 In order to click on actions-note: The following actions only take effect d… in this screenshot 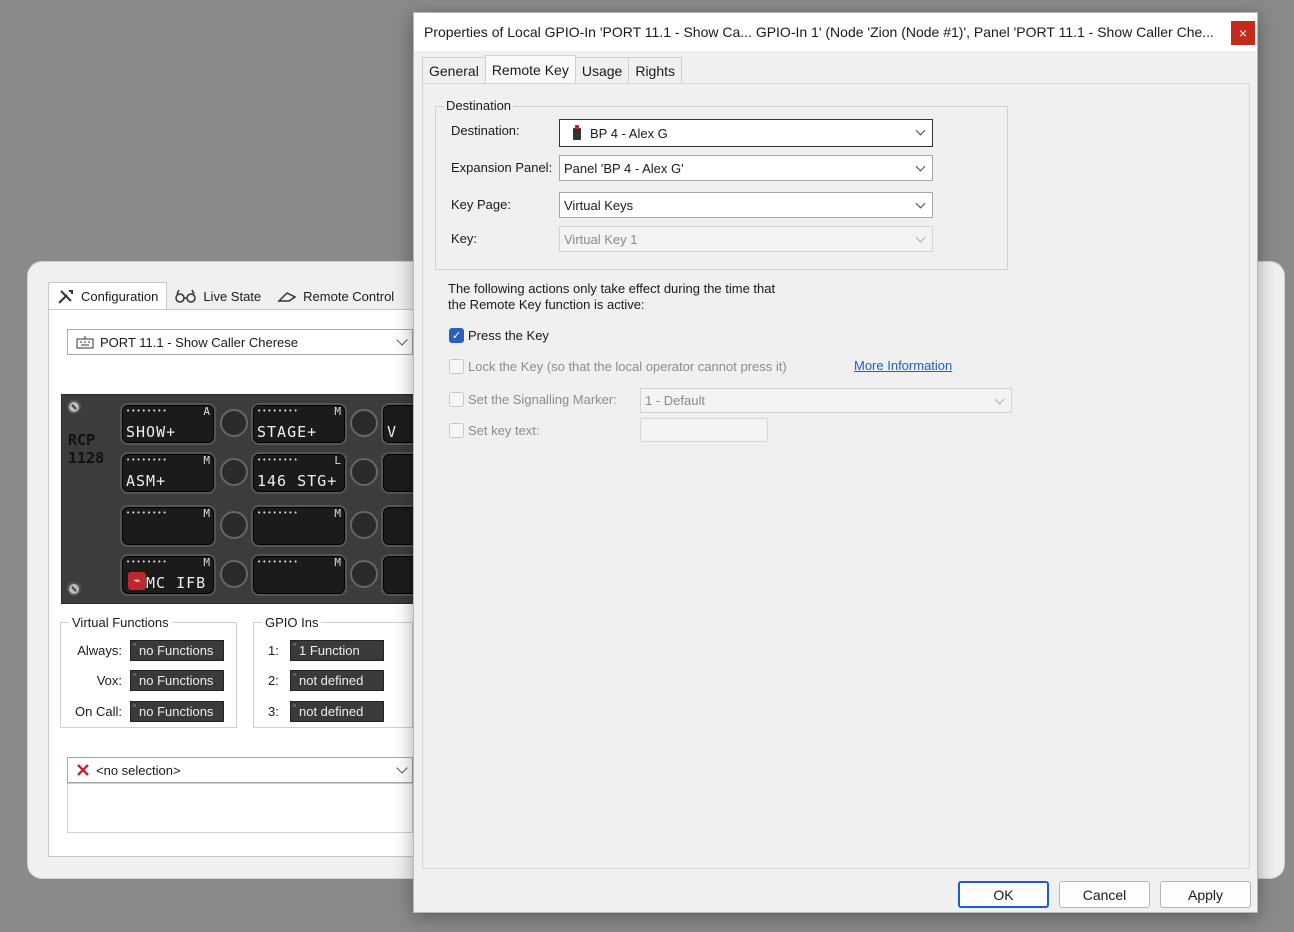, I will do `click(611, 297)`.